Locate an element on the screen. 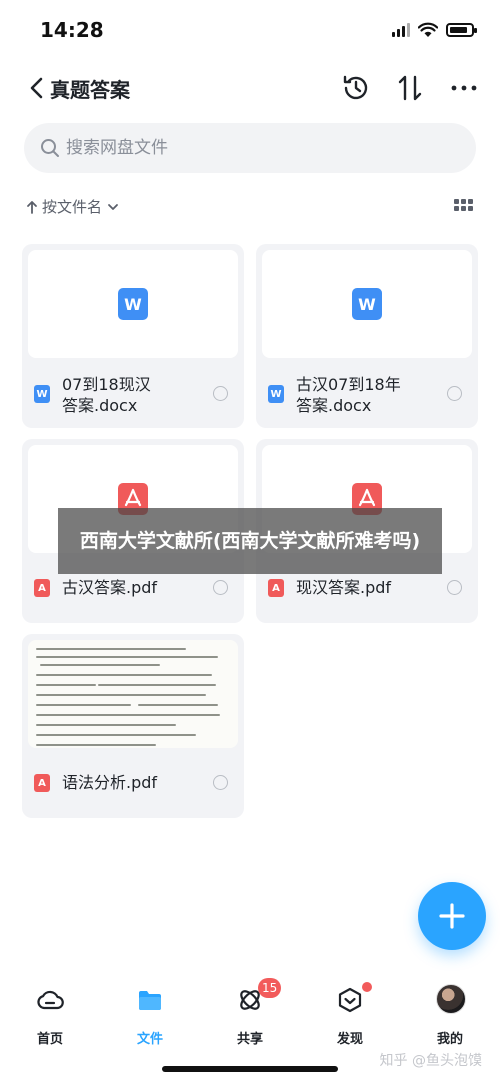  file-name: 古汉07到18年 答案.docx is located at coordinates (348, 395).